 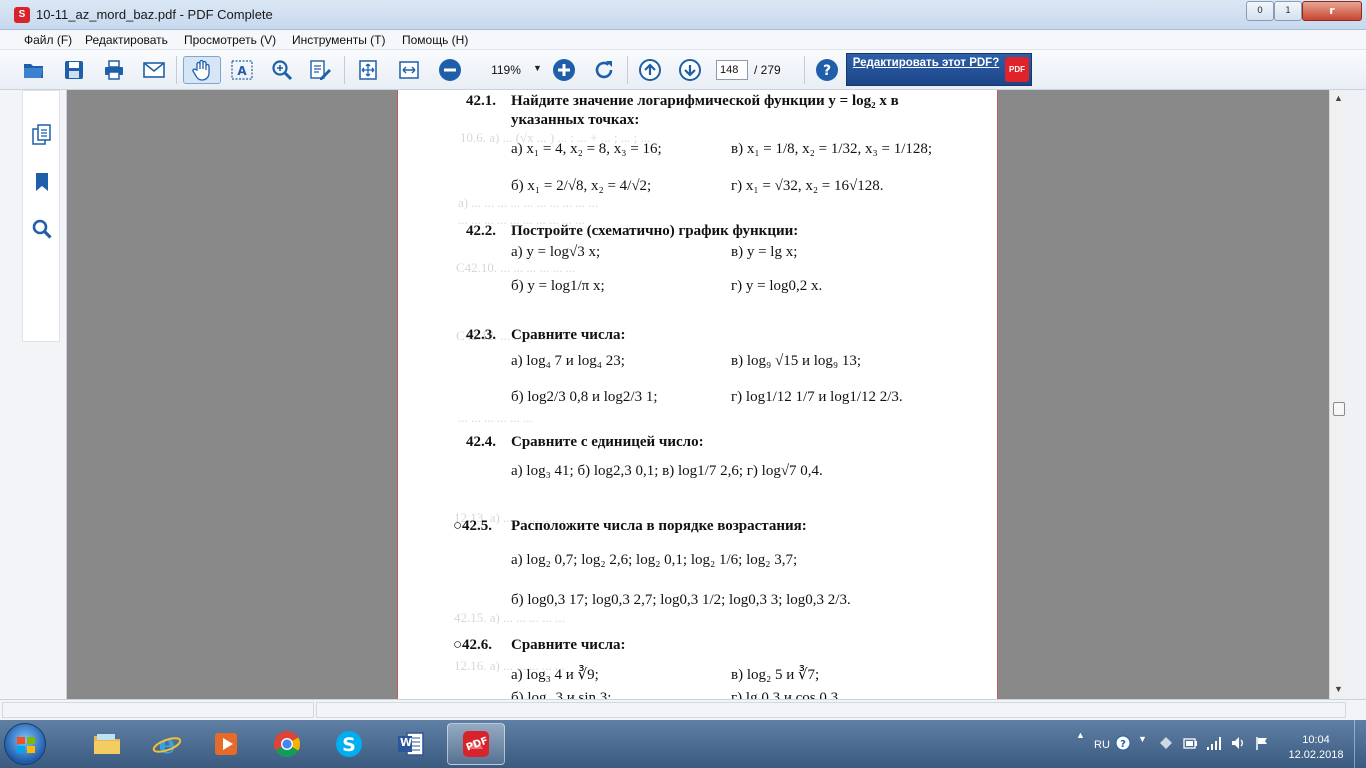 I want to click on menu-view: Просмотреть (V), so click(x=230, y=40).